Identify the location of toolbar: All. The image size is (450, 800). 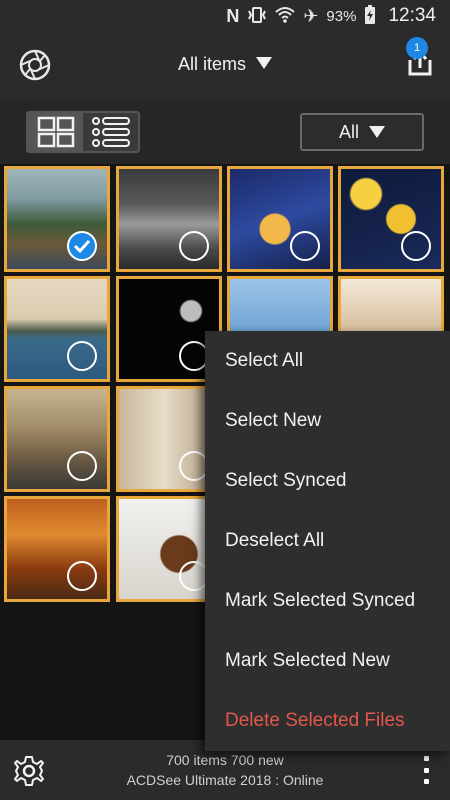
(225, 132).